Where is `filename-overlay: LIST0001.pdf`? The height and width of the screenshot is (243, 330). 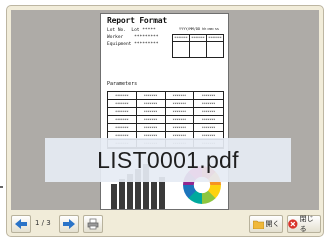 filename-overlay: LIST0001.pdf is located at coordinates (168, 160).